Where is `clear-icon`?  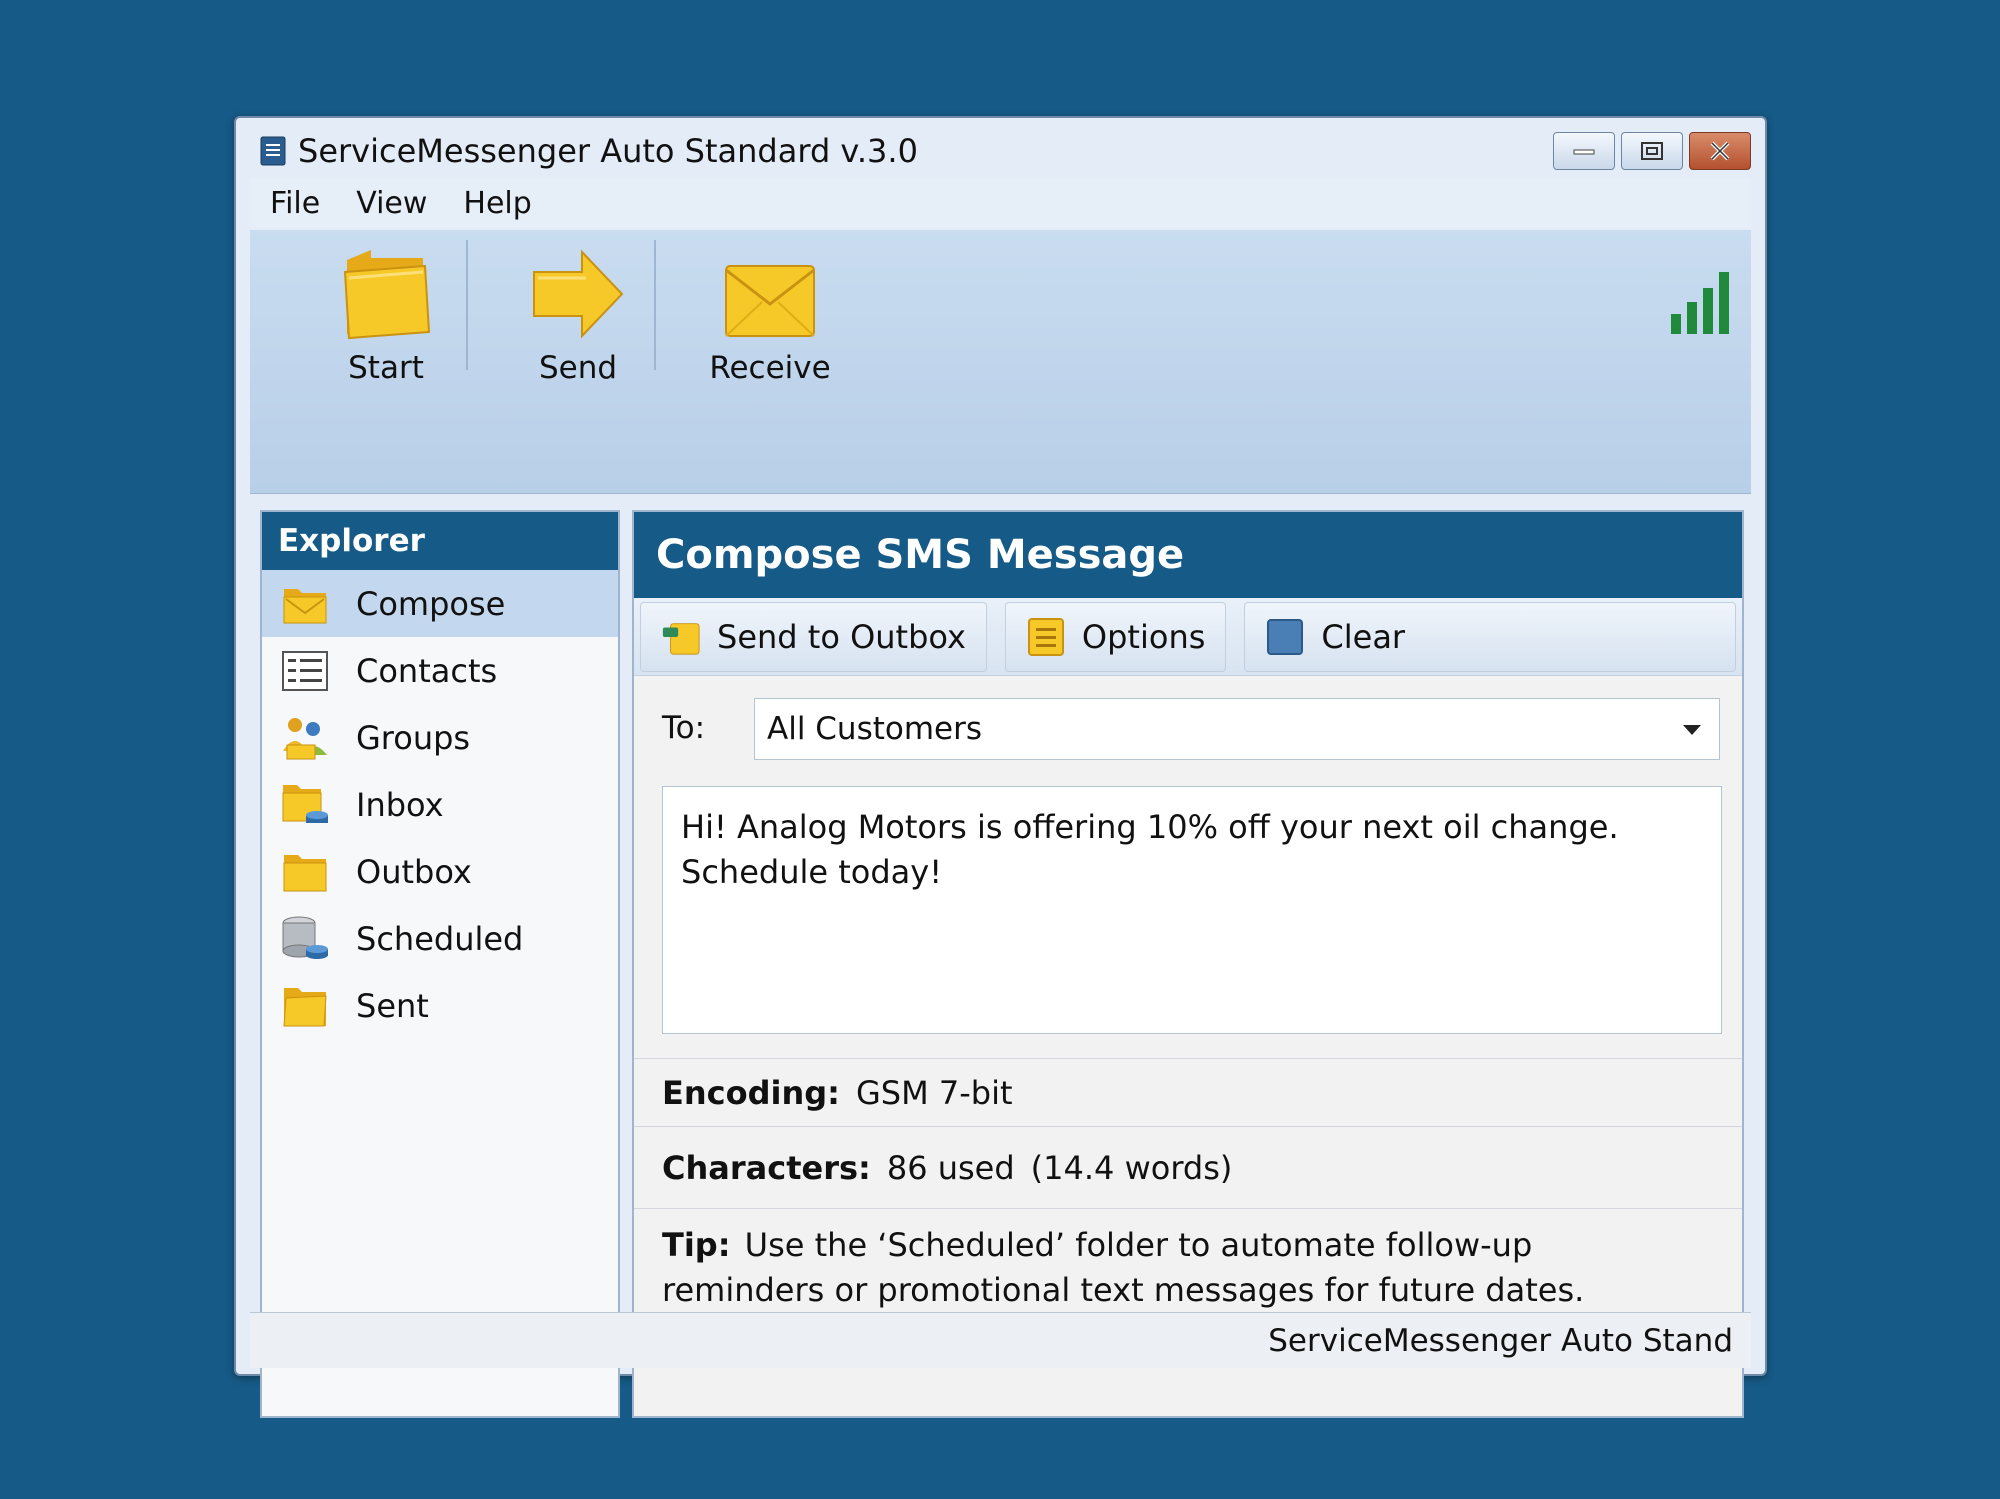 clear-icon is located at coordinates (1285, 637).